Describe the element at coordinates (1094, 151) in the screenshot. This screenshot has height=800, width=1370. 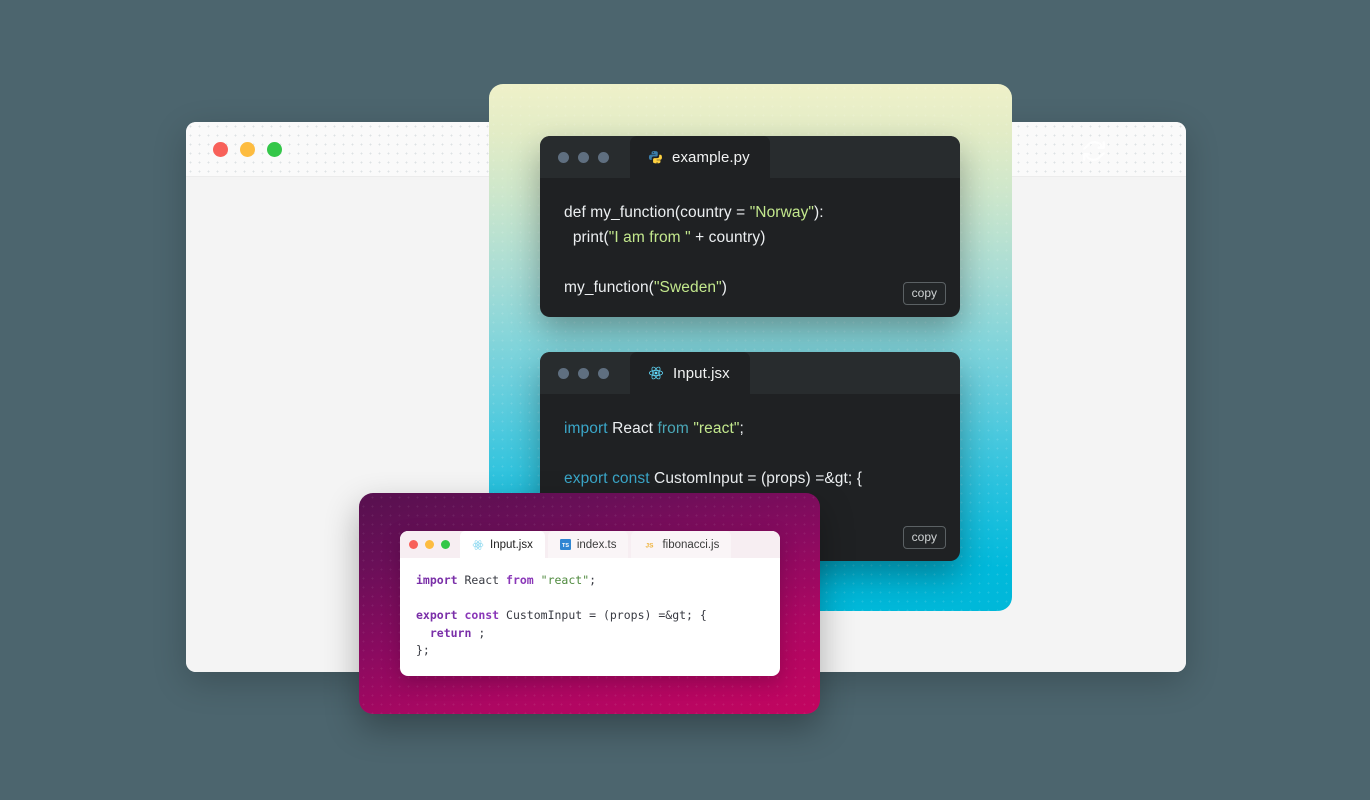
I see `refresh-icon` at that location.